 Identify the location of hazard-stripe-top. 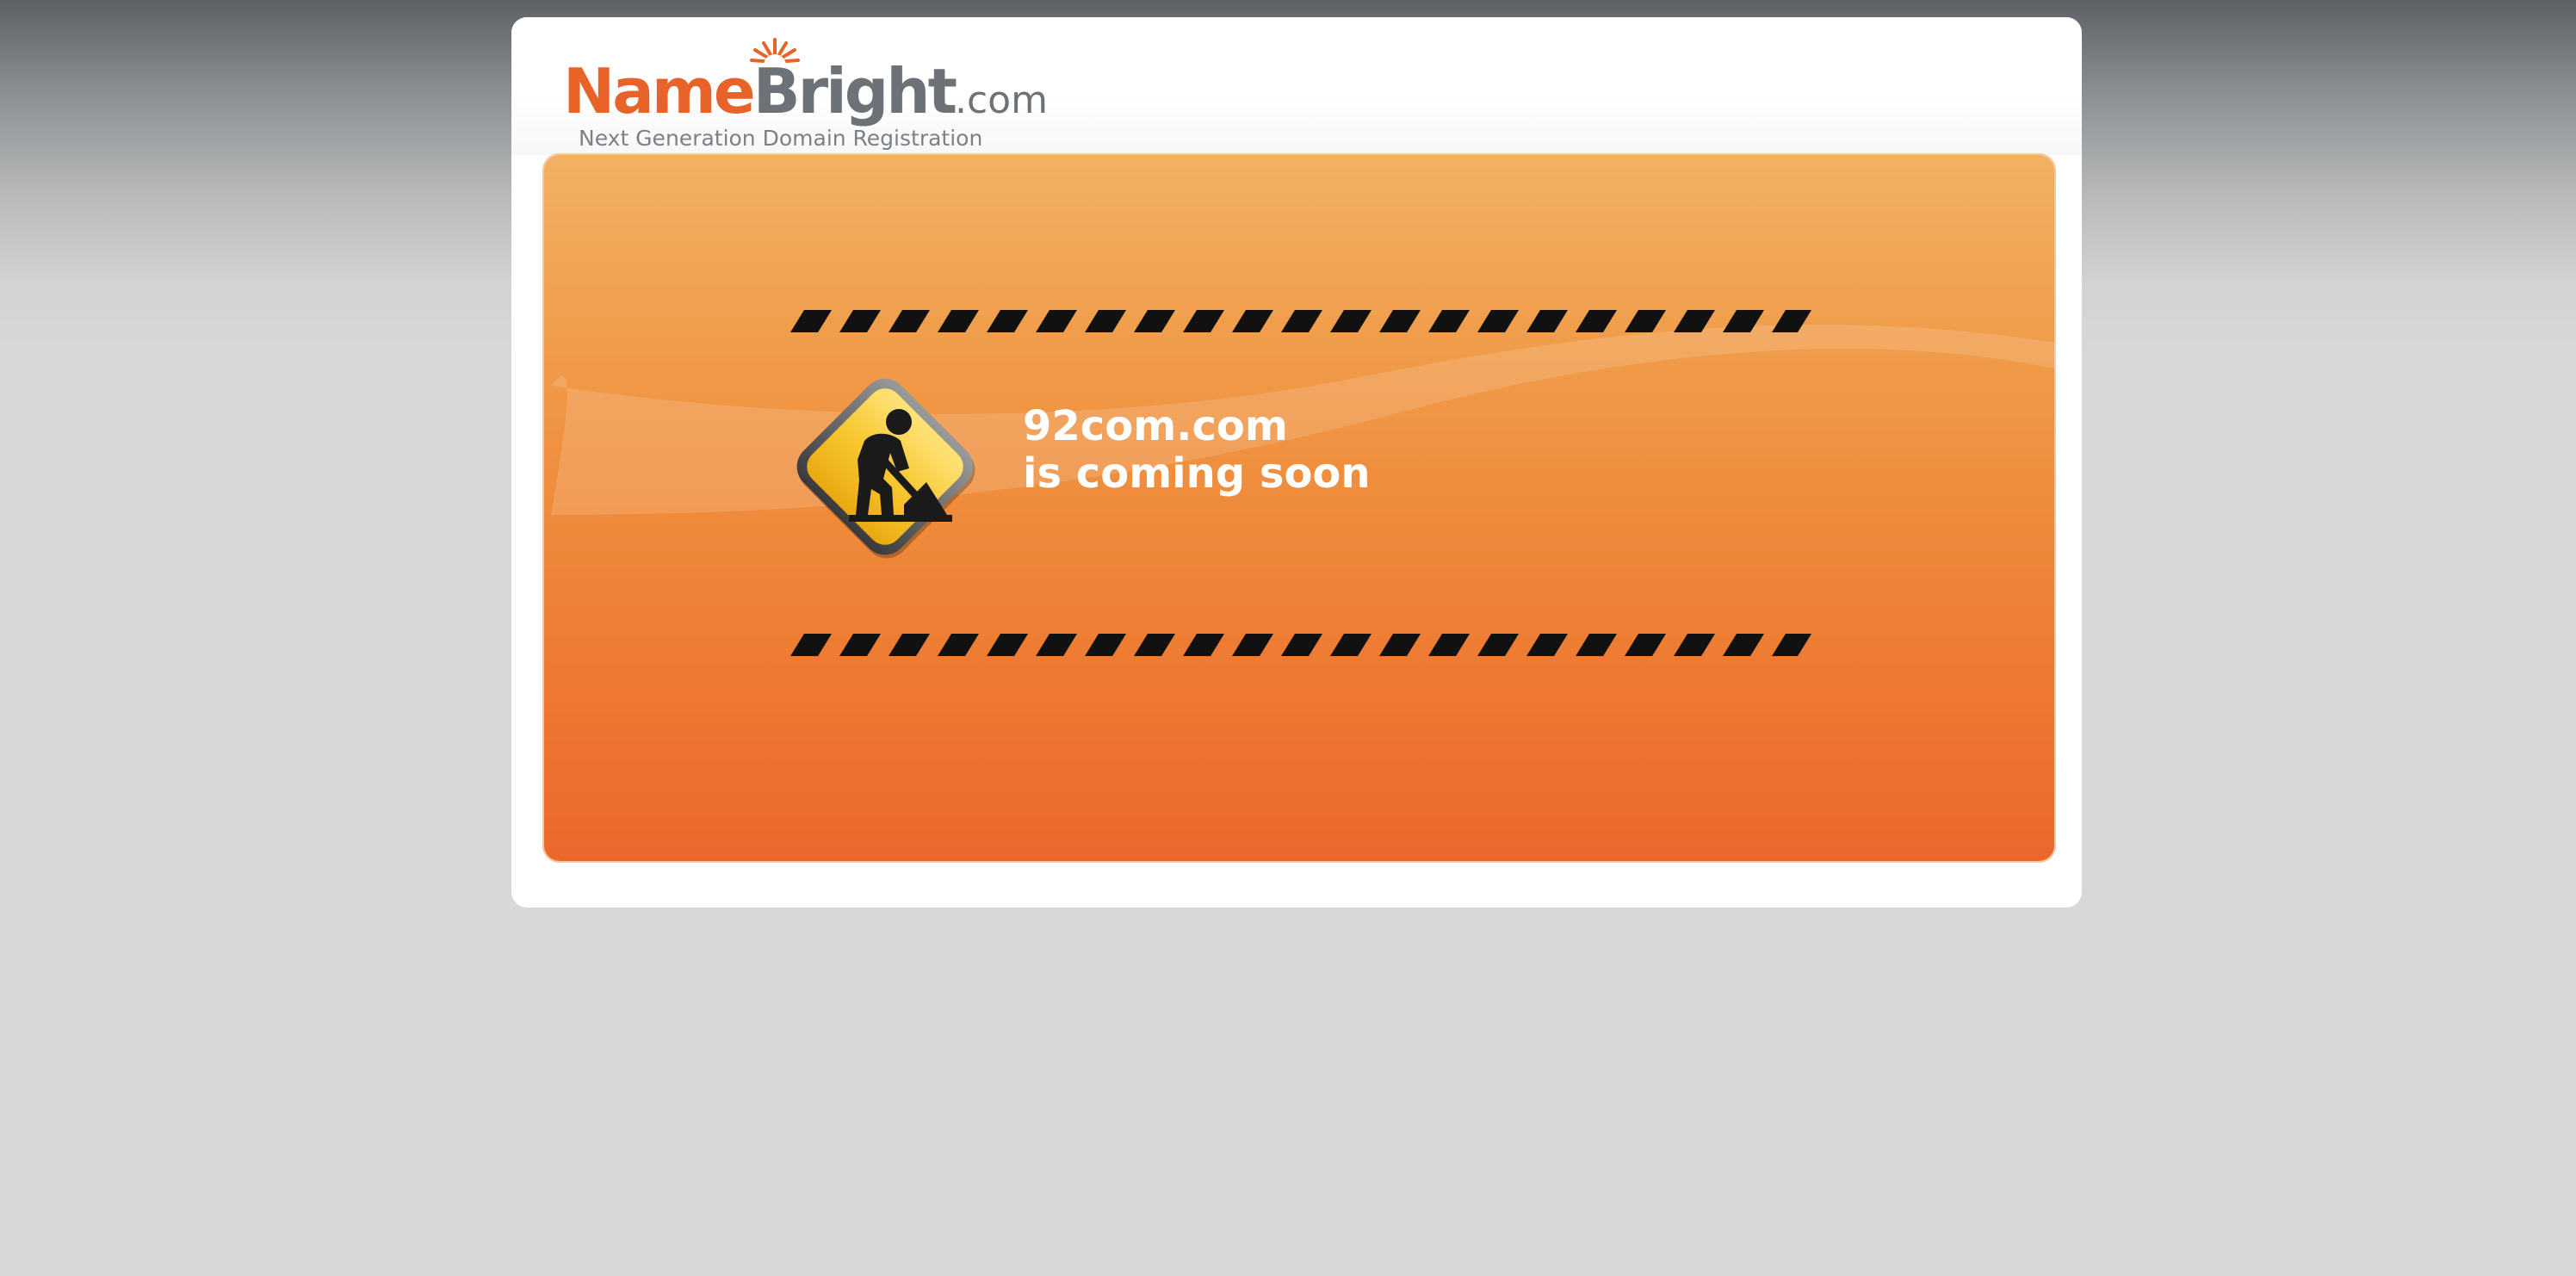
(1300, 321).